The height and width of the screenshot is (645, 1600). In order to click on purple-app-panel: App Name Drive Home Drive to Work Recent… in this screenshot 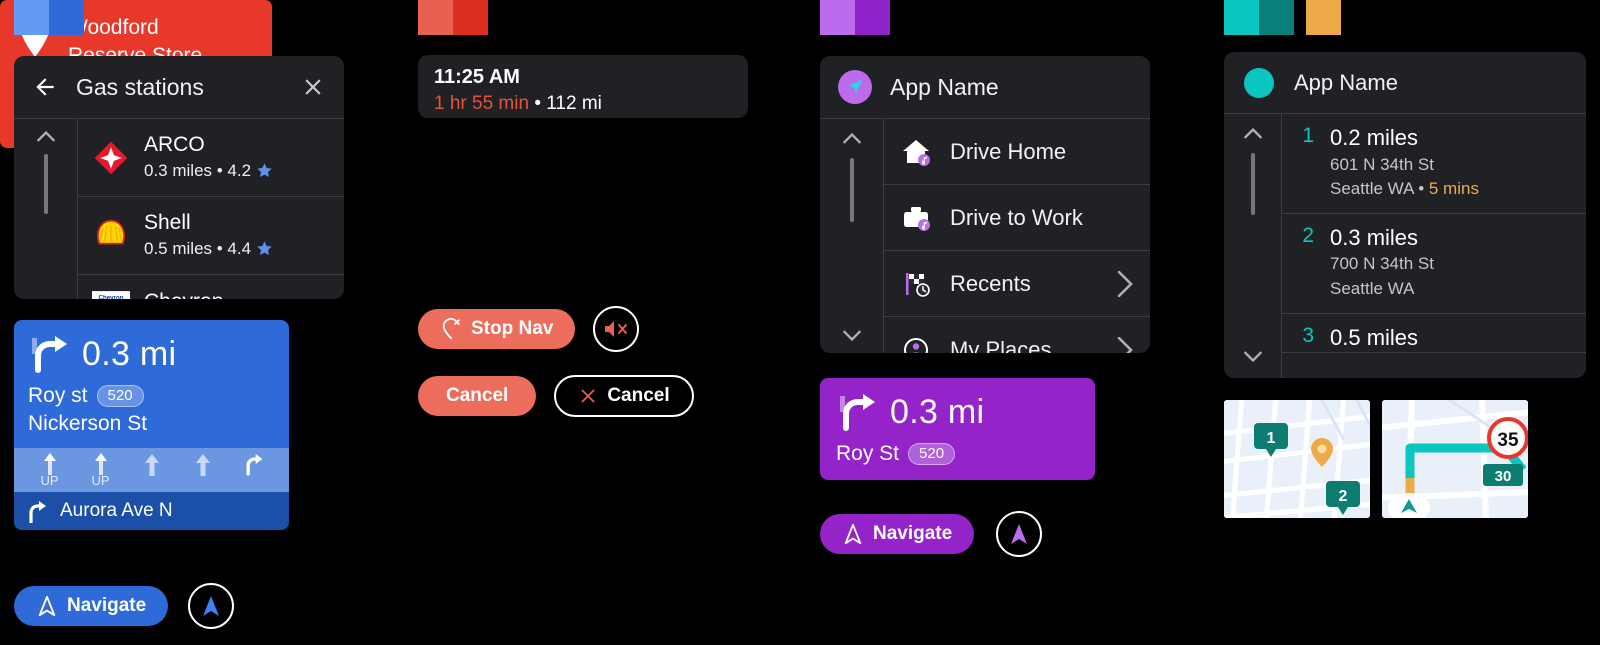, I will do `click(985, 204)`.